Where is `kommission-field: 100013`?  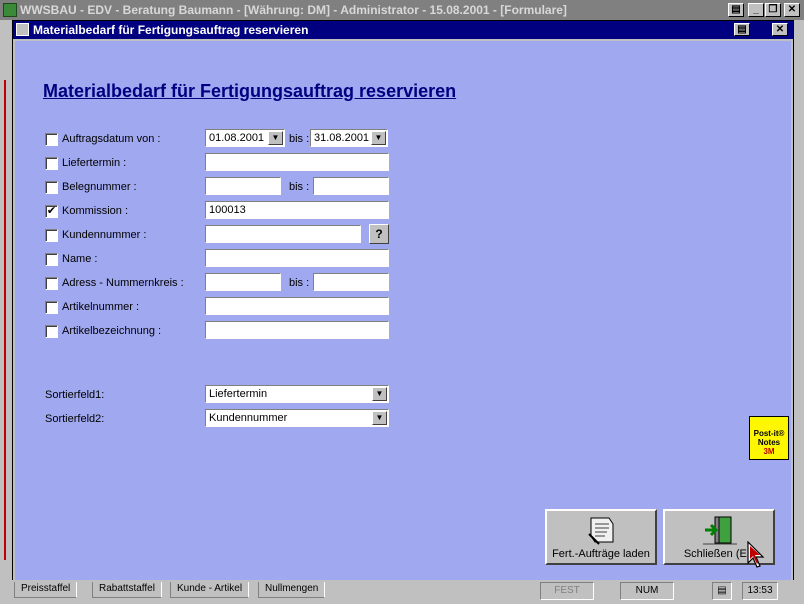 kommission-field: 100013 is located at coordinates (297, 210).